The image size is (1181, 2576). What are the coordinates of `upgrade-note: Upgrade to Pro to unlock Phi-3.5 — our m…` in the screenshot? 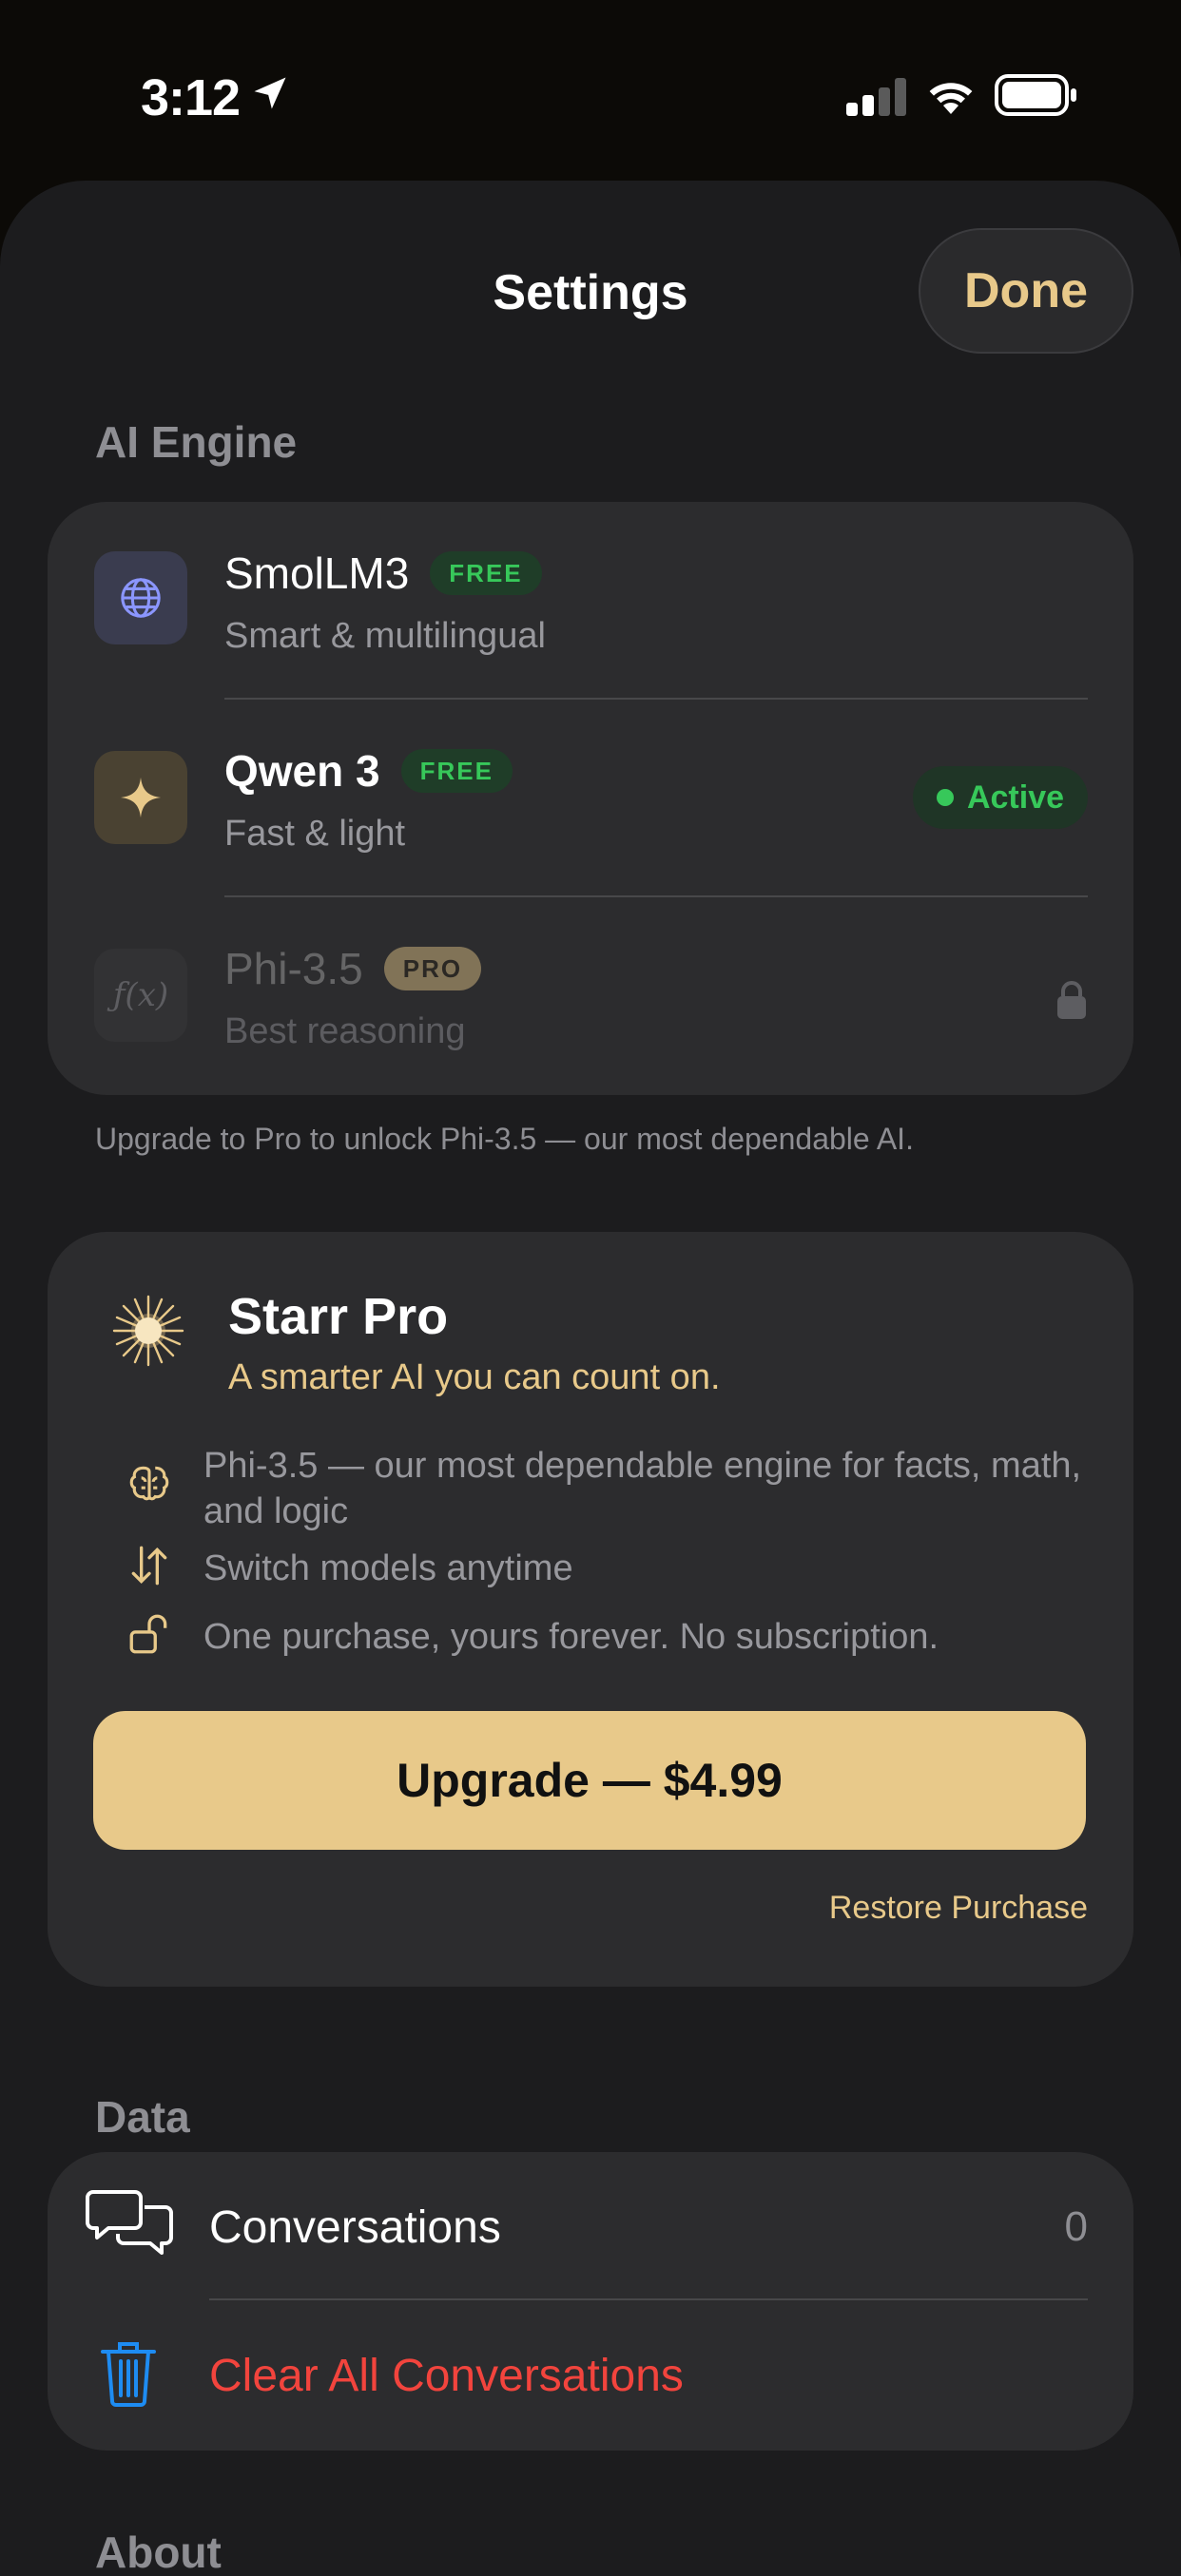 It's located at (504, 1139).